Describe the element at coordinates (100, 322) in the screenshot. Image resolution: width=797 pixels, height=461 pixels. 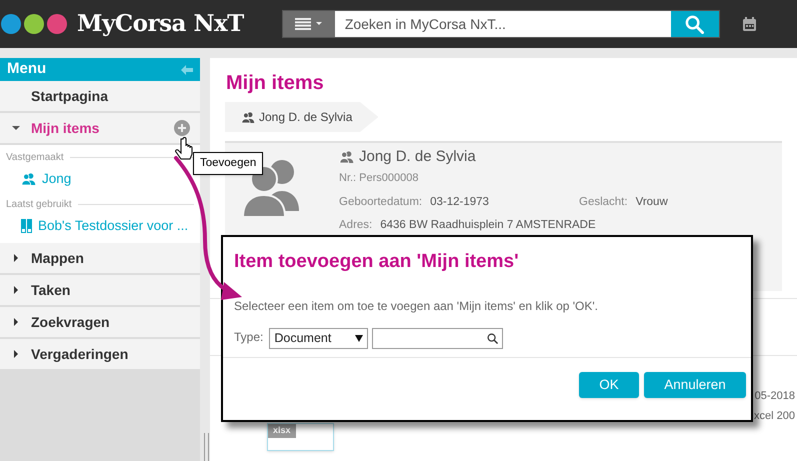
I see `menu-item: Zoekvragen` at that location.